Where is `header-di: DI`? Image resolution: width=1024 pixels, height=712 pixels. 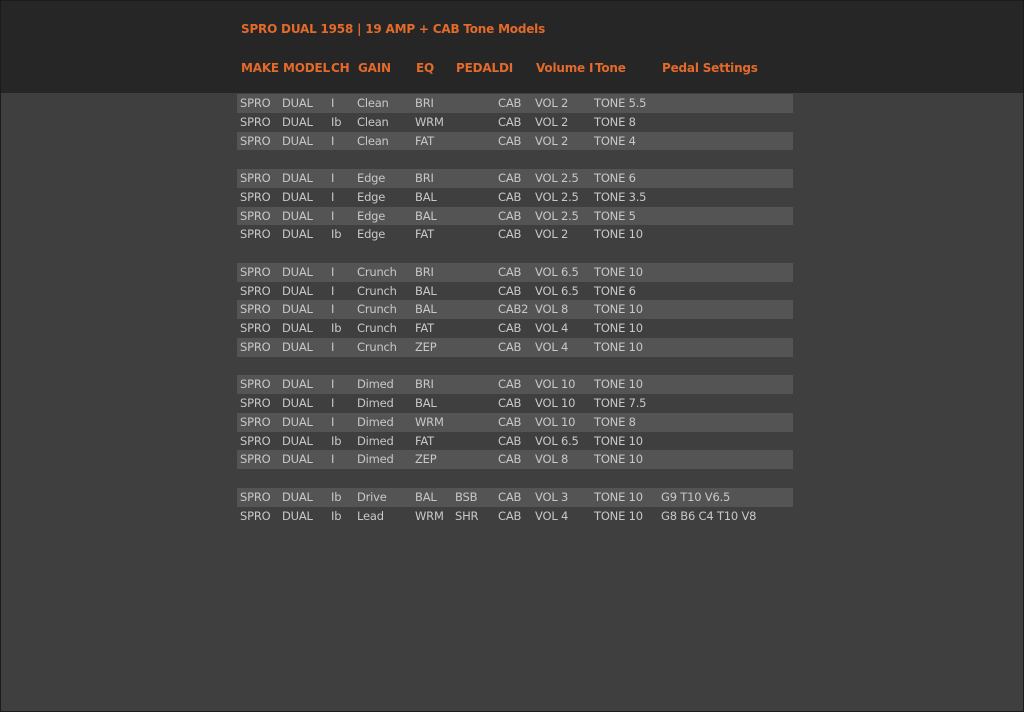
header-di: DI is located at coordinates (506, 68).